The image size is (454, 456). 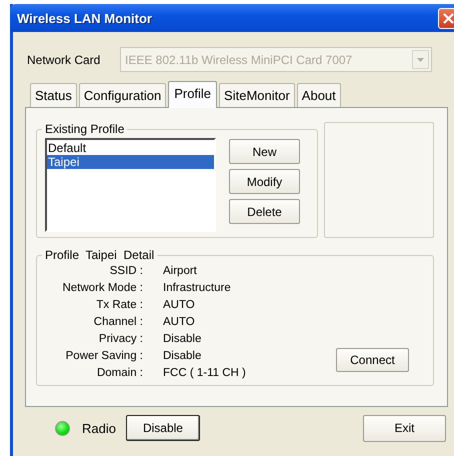 What do you see at coordinates (404, 428) in the screenshot?
I see `exit-button: Exit` at bounding box center [404, 428].